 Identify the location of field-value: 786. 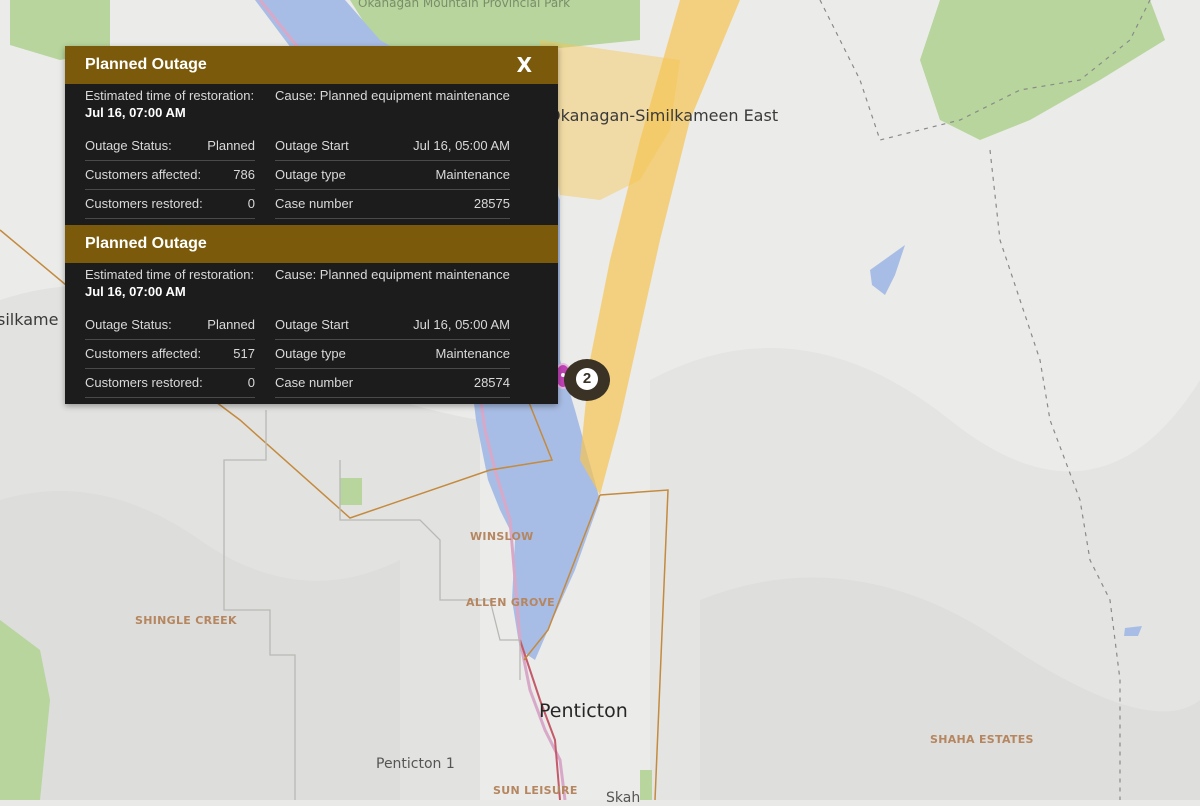
(244, 174).